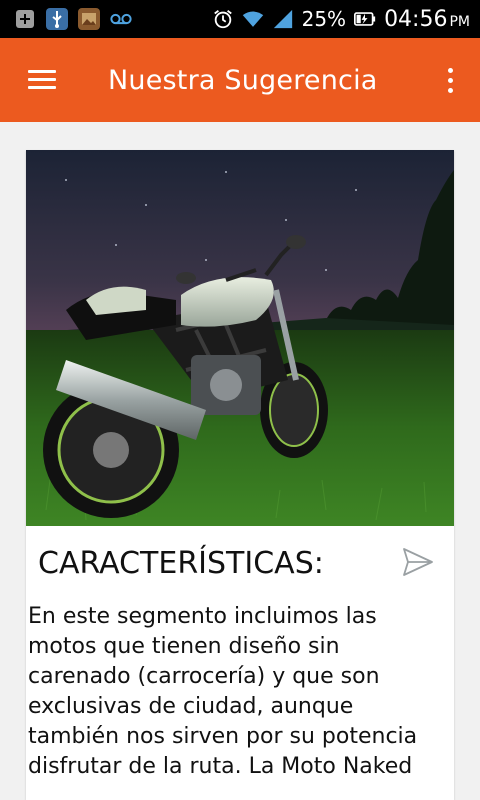 The width and height of the screenshot is (480, 800). I want to click on overflow-menu-button, so click(450, 80).